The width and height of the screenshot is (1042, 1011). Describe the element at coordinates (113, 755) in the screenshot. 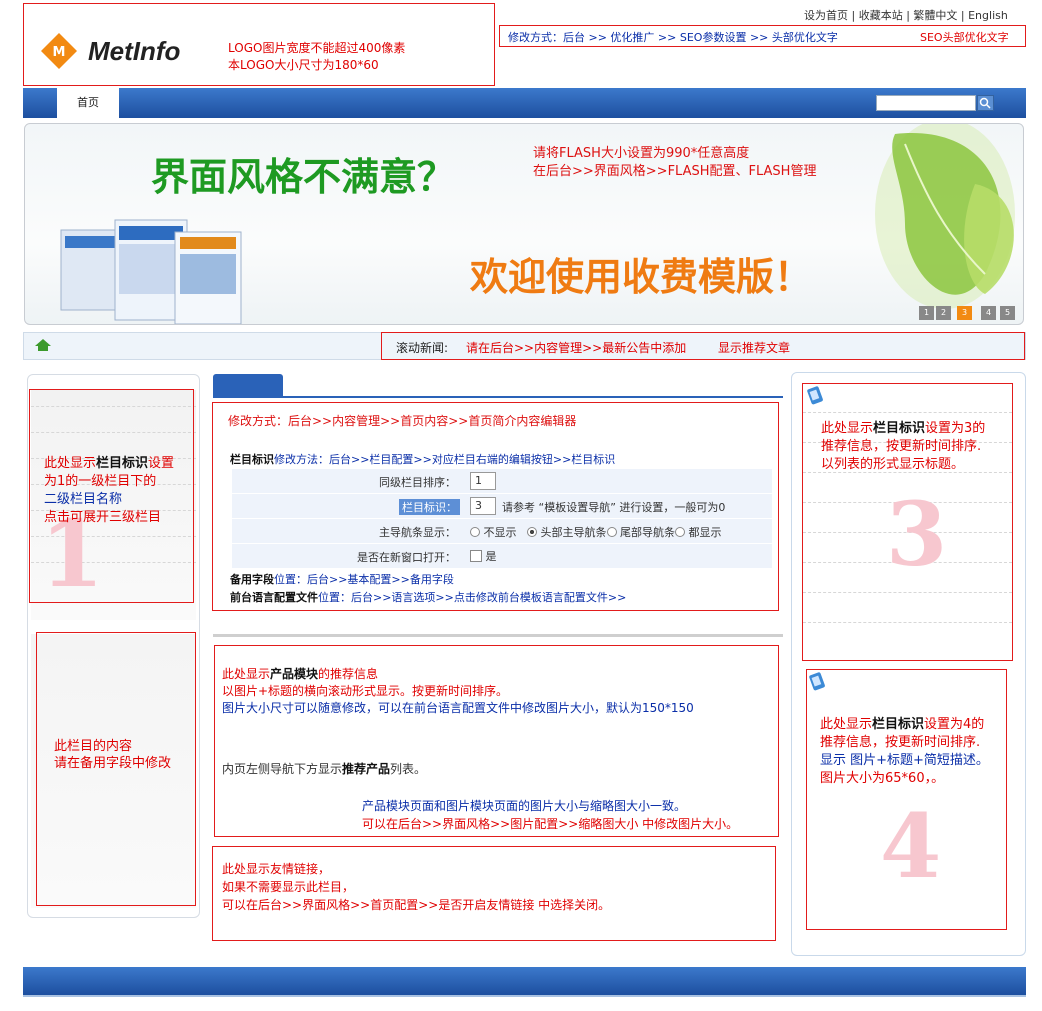

I see `left-text-2: 此栏目的内容 请在备用字段中修改` at that location.